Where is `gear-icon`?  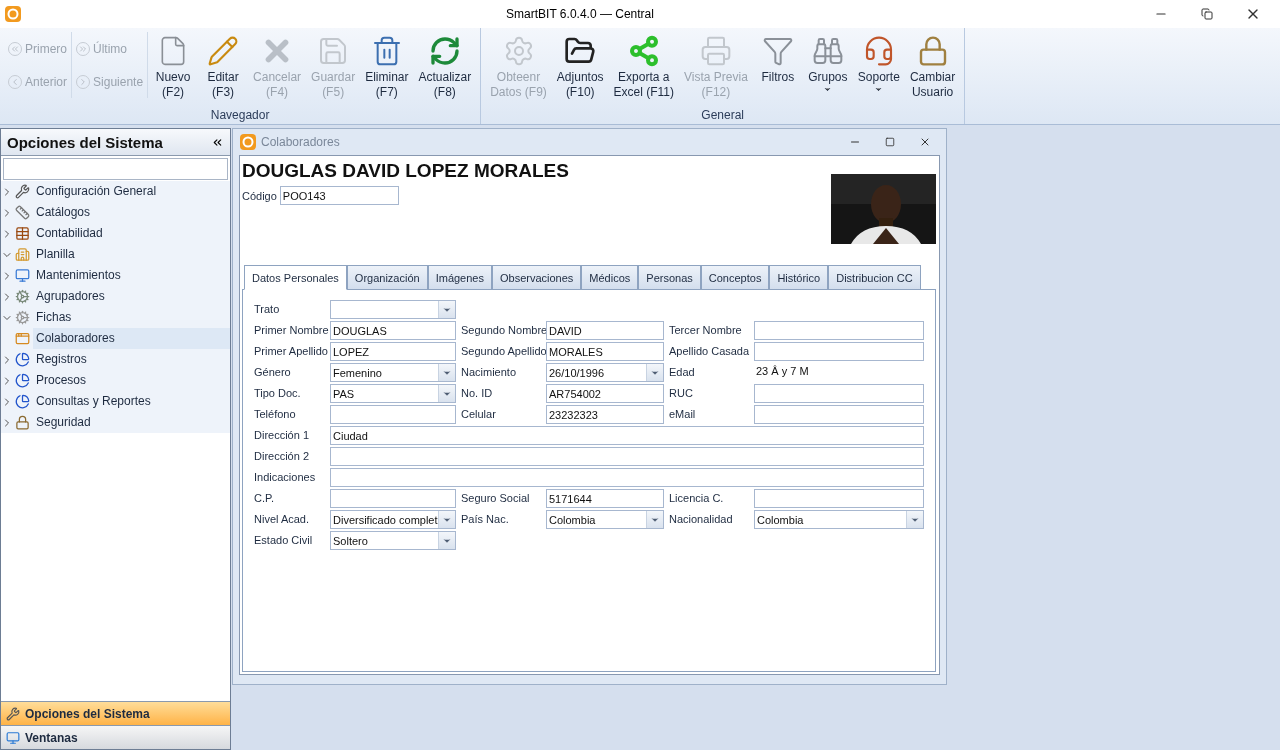 gear-icon is located at coordinates (22, 296).